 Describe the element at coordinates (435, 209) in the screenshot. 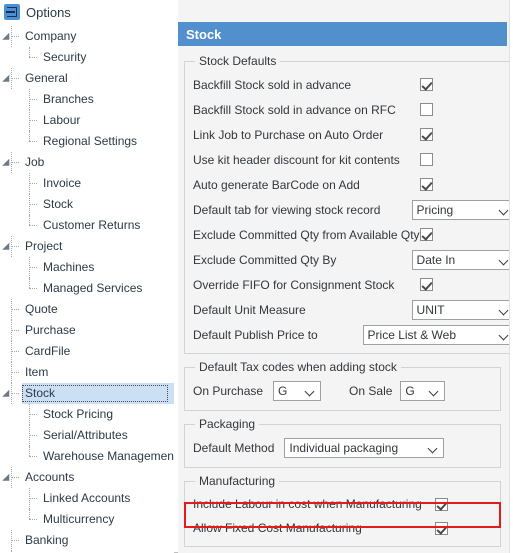

I see `dropdown-default-tab-value: Pricing` at that location.